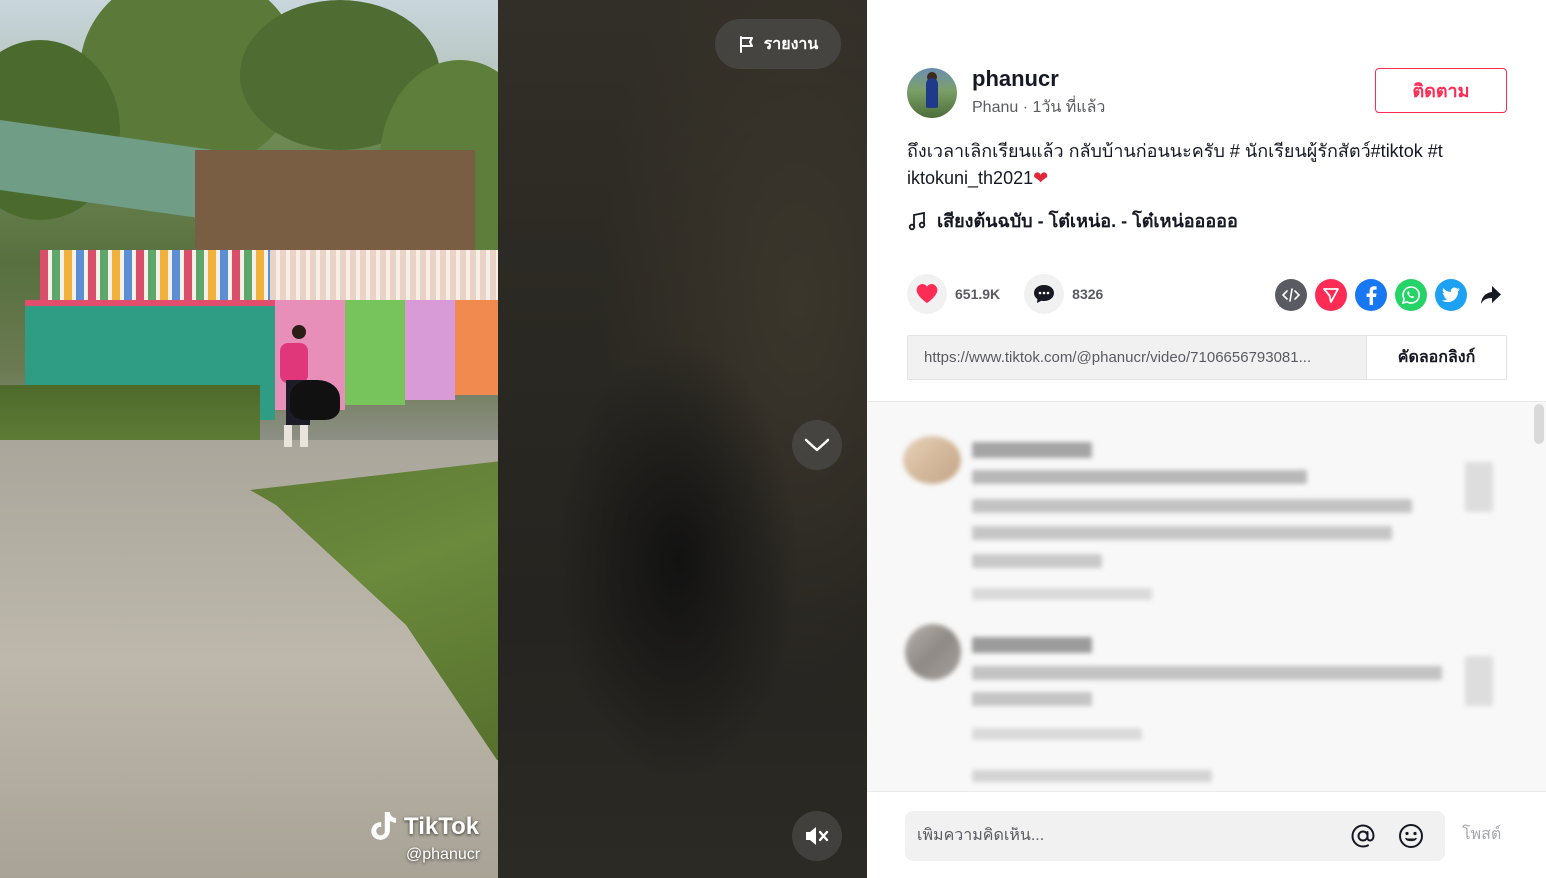 This screenshot has height=878, width=1546. Describe the element at coordinates (1005, 294) in the screenshot. I see `engagement-actions: 651.9K 8326` at that location.